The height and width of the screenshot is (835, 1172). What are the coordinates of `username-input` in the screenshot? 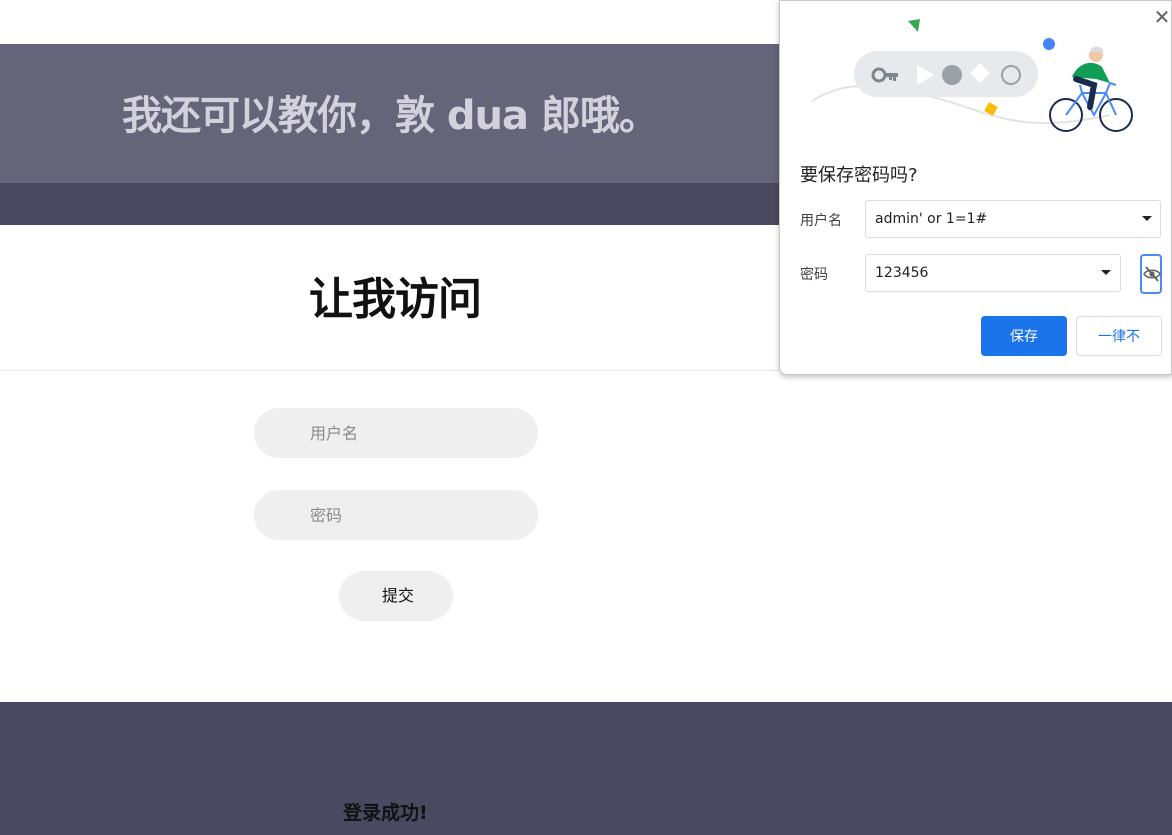 It's located at (396, 433).